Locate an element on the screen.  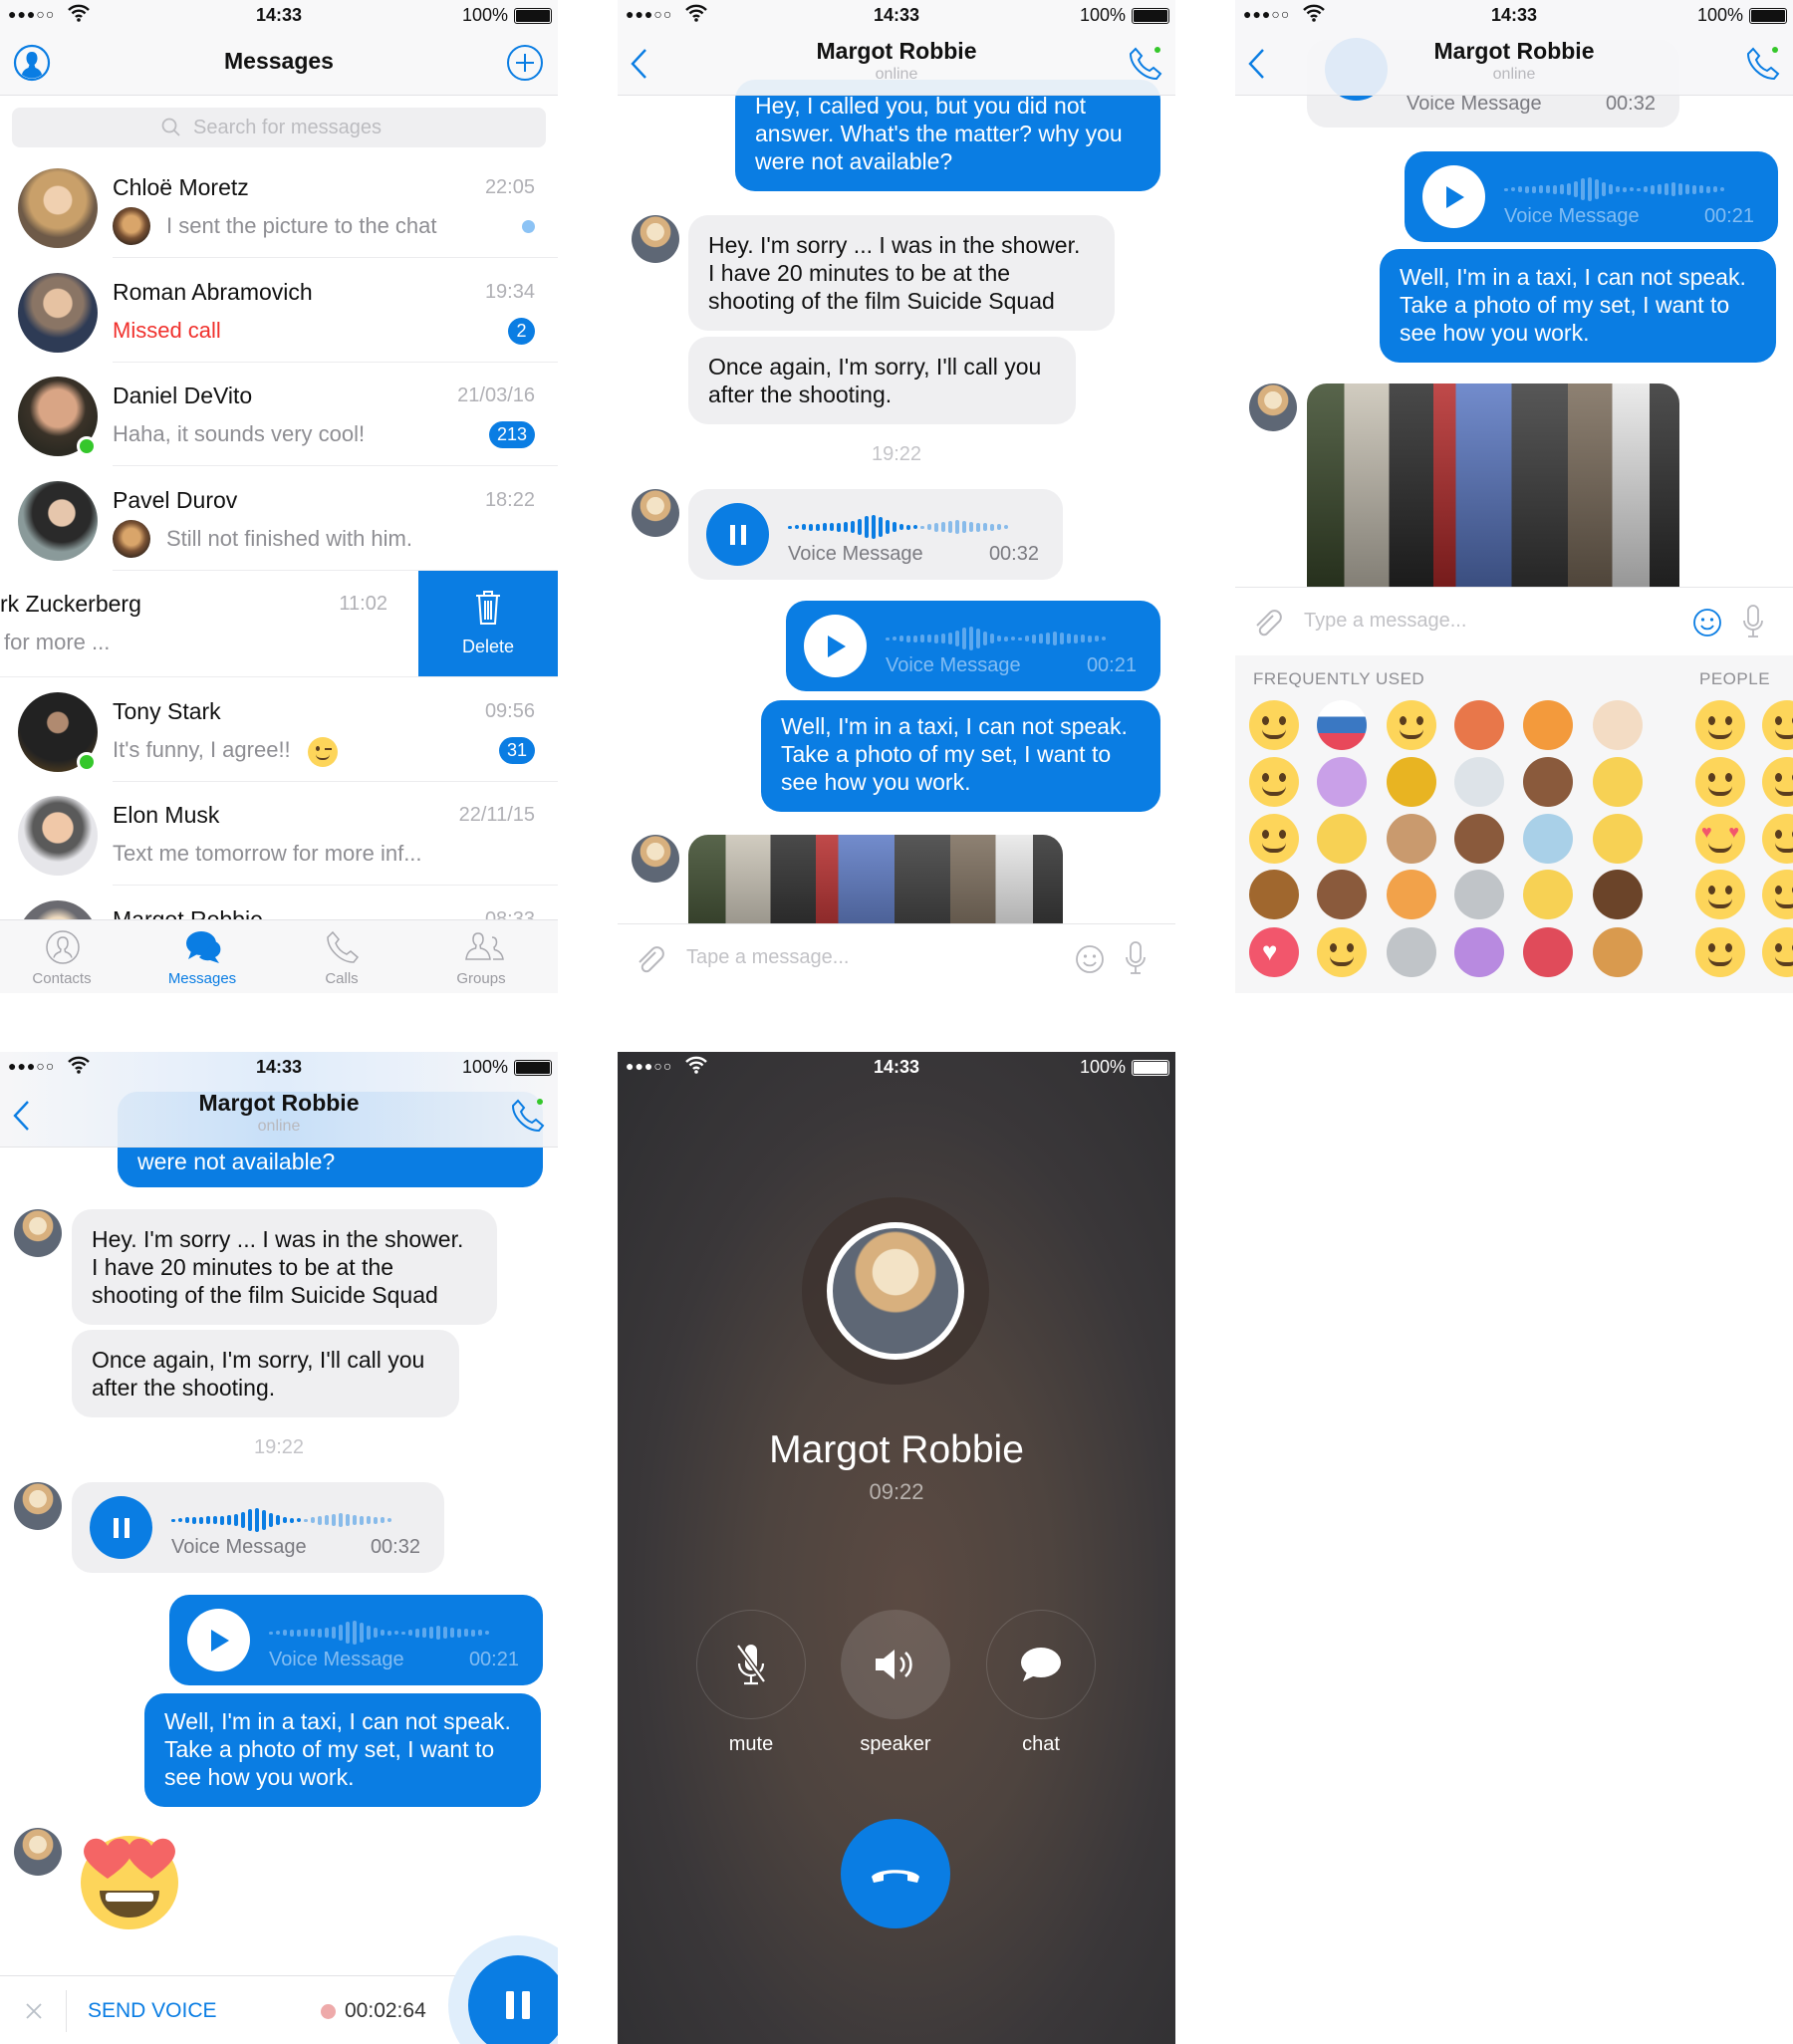
mute-label: mute is located at coordinates (751, 1744).